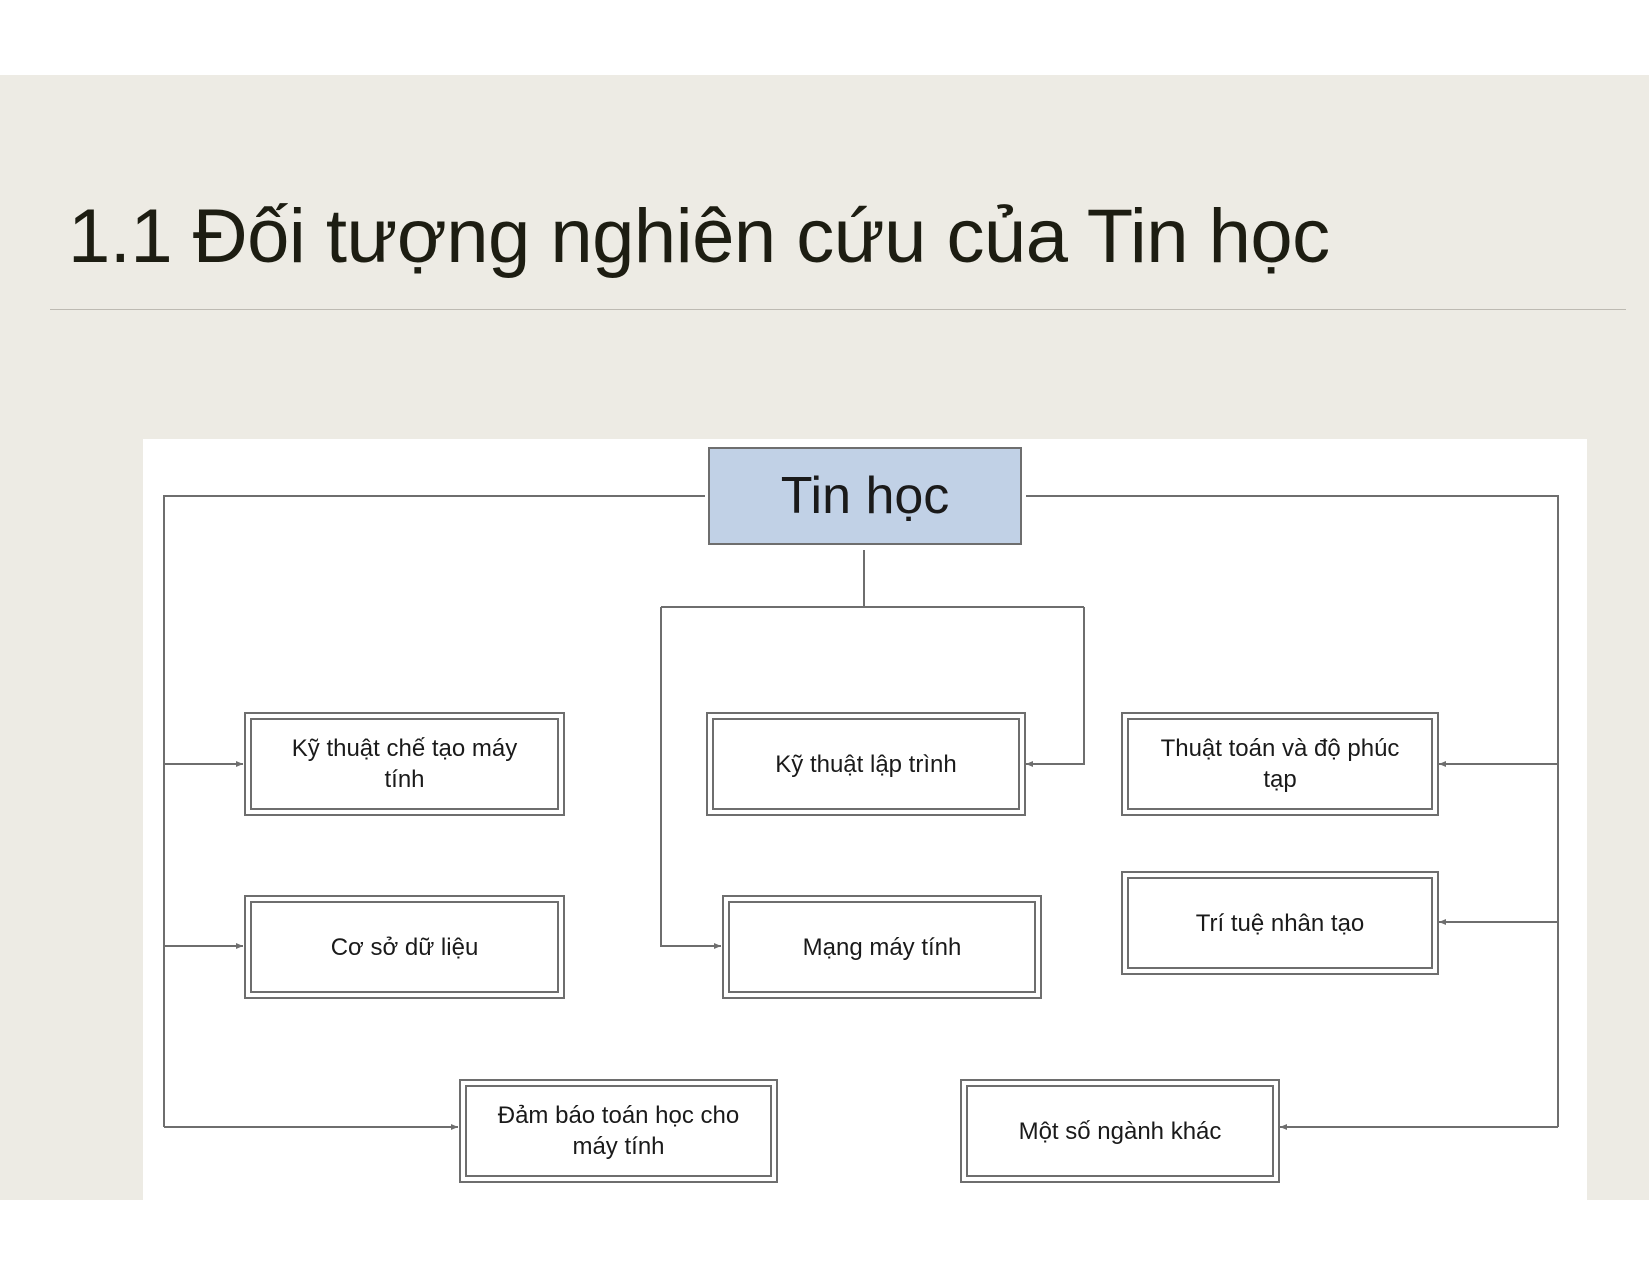  I want to click on node-mang-may-tinh: Mạng máy tính, so click(882, 947).